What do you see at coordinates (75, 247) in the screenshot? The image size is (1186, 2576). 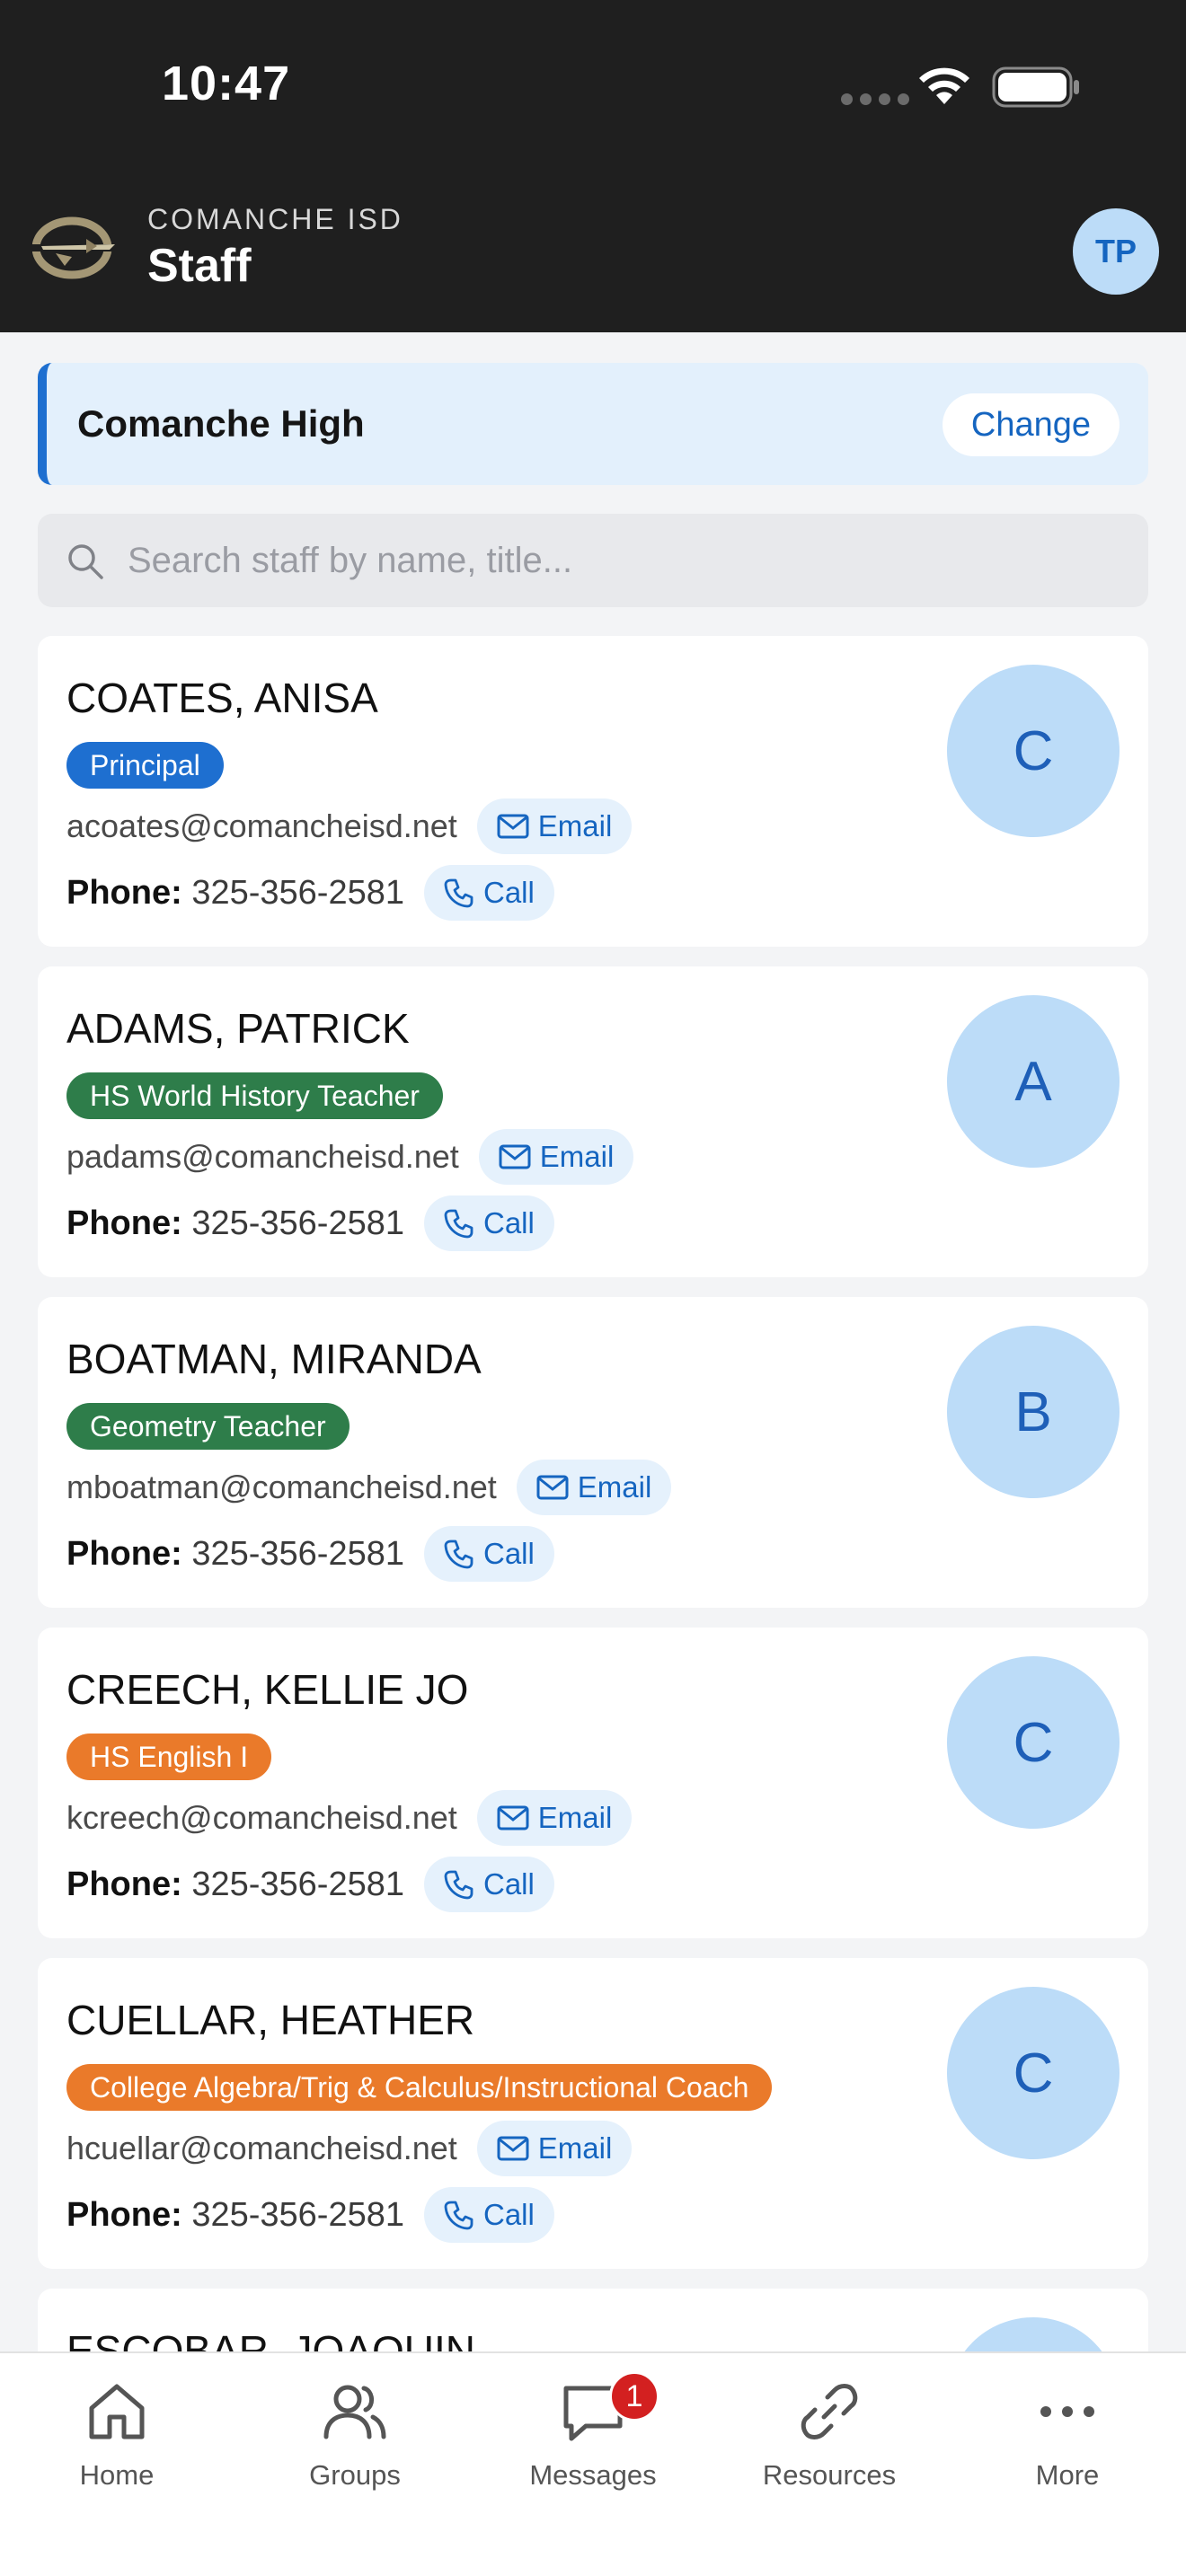 I see `district-logo` at bounding box center [75, 247].